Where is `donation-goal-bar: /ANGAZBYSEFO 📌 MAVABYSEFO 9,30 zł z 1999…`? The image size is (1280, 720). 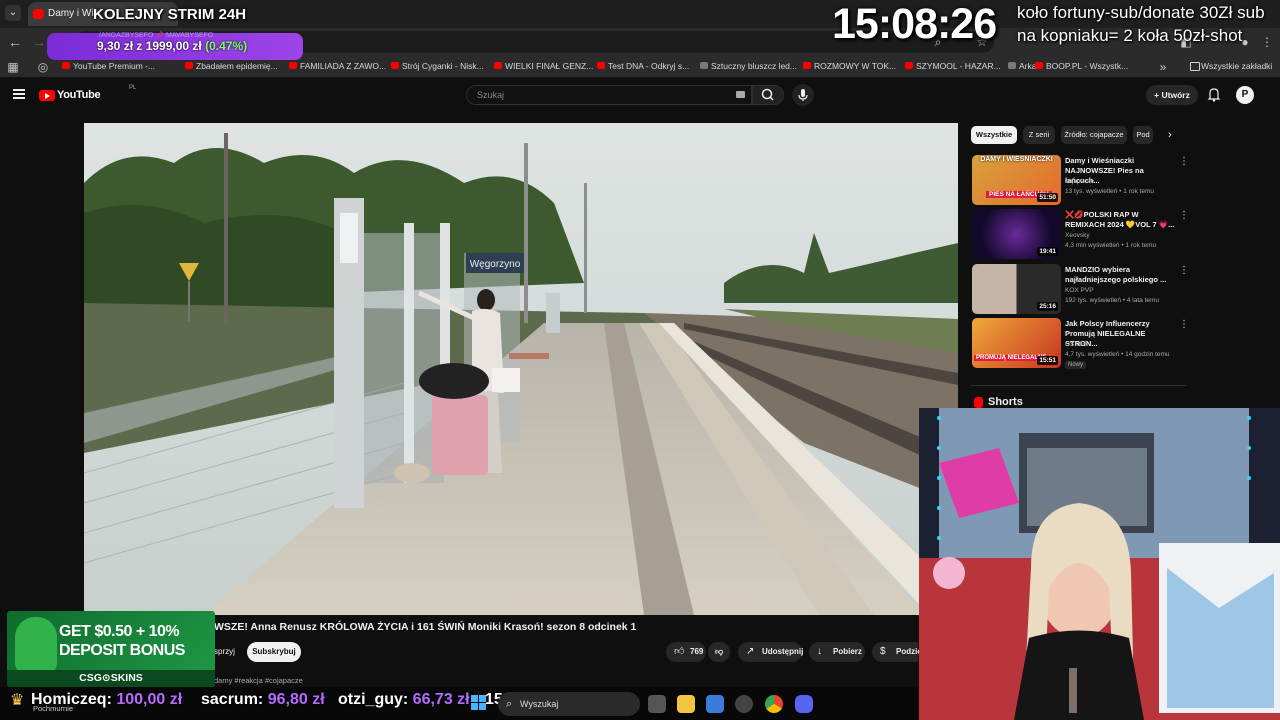
donation-goal-bar: /ANGAZBYSEFO 📌 MAVABYSEFO 9,30 zł z 1999… is located at coordinates (175, 46).